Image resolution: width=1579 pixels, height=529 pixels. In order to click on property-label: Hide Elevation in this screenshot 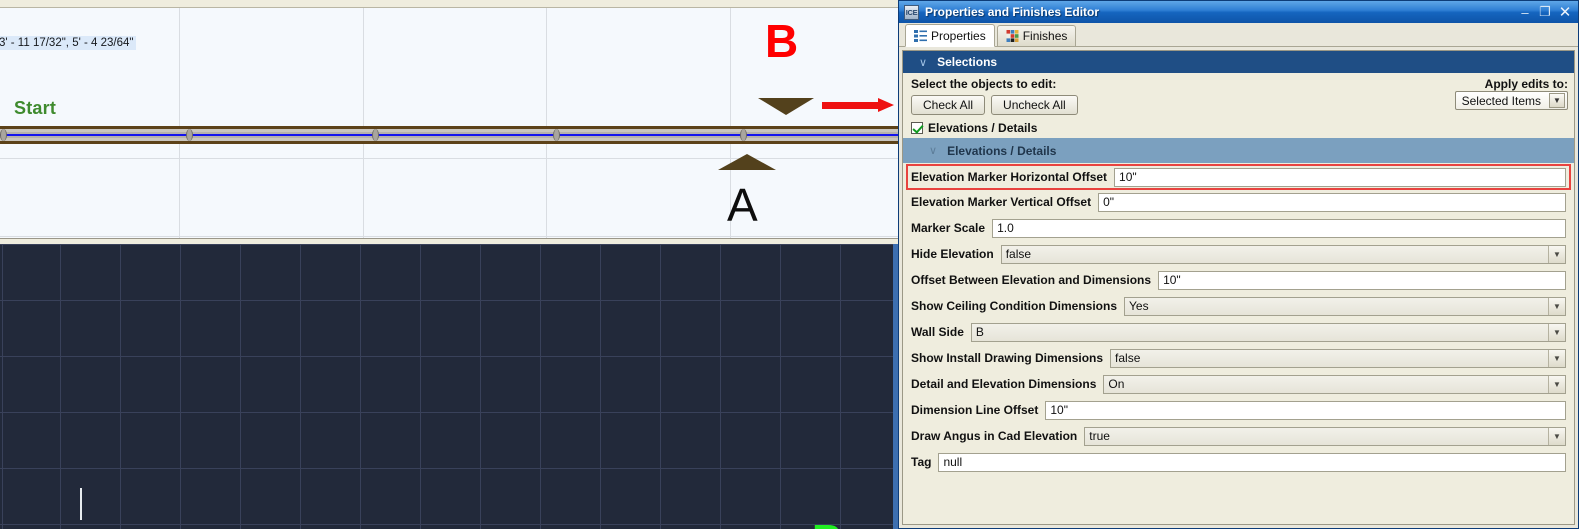, I will do `click(952, 254)`.